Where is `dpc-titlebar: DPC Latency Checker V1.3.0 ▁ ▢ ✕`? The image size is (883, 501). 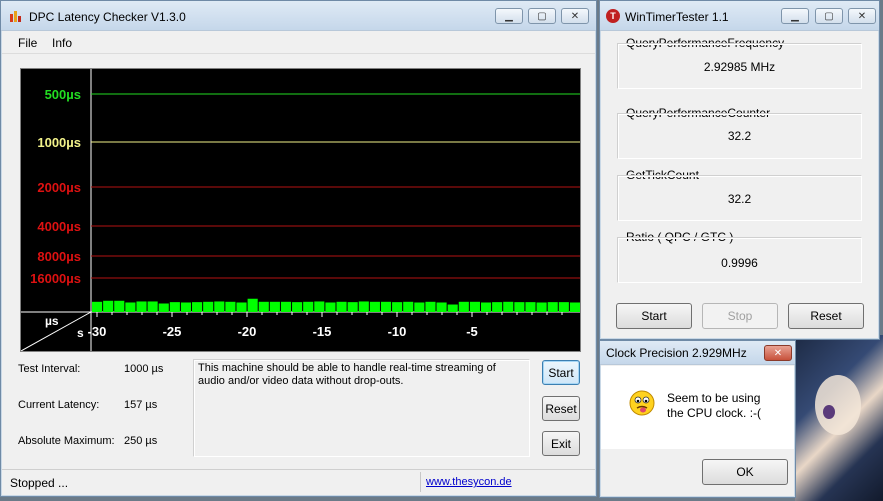
dpc-titlebar: DPC Latency Checker V1.3.0 ▁ ▢ ✕ is located at coordinates (298, 16).